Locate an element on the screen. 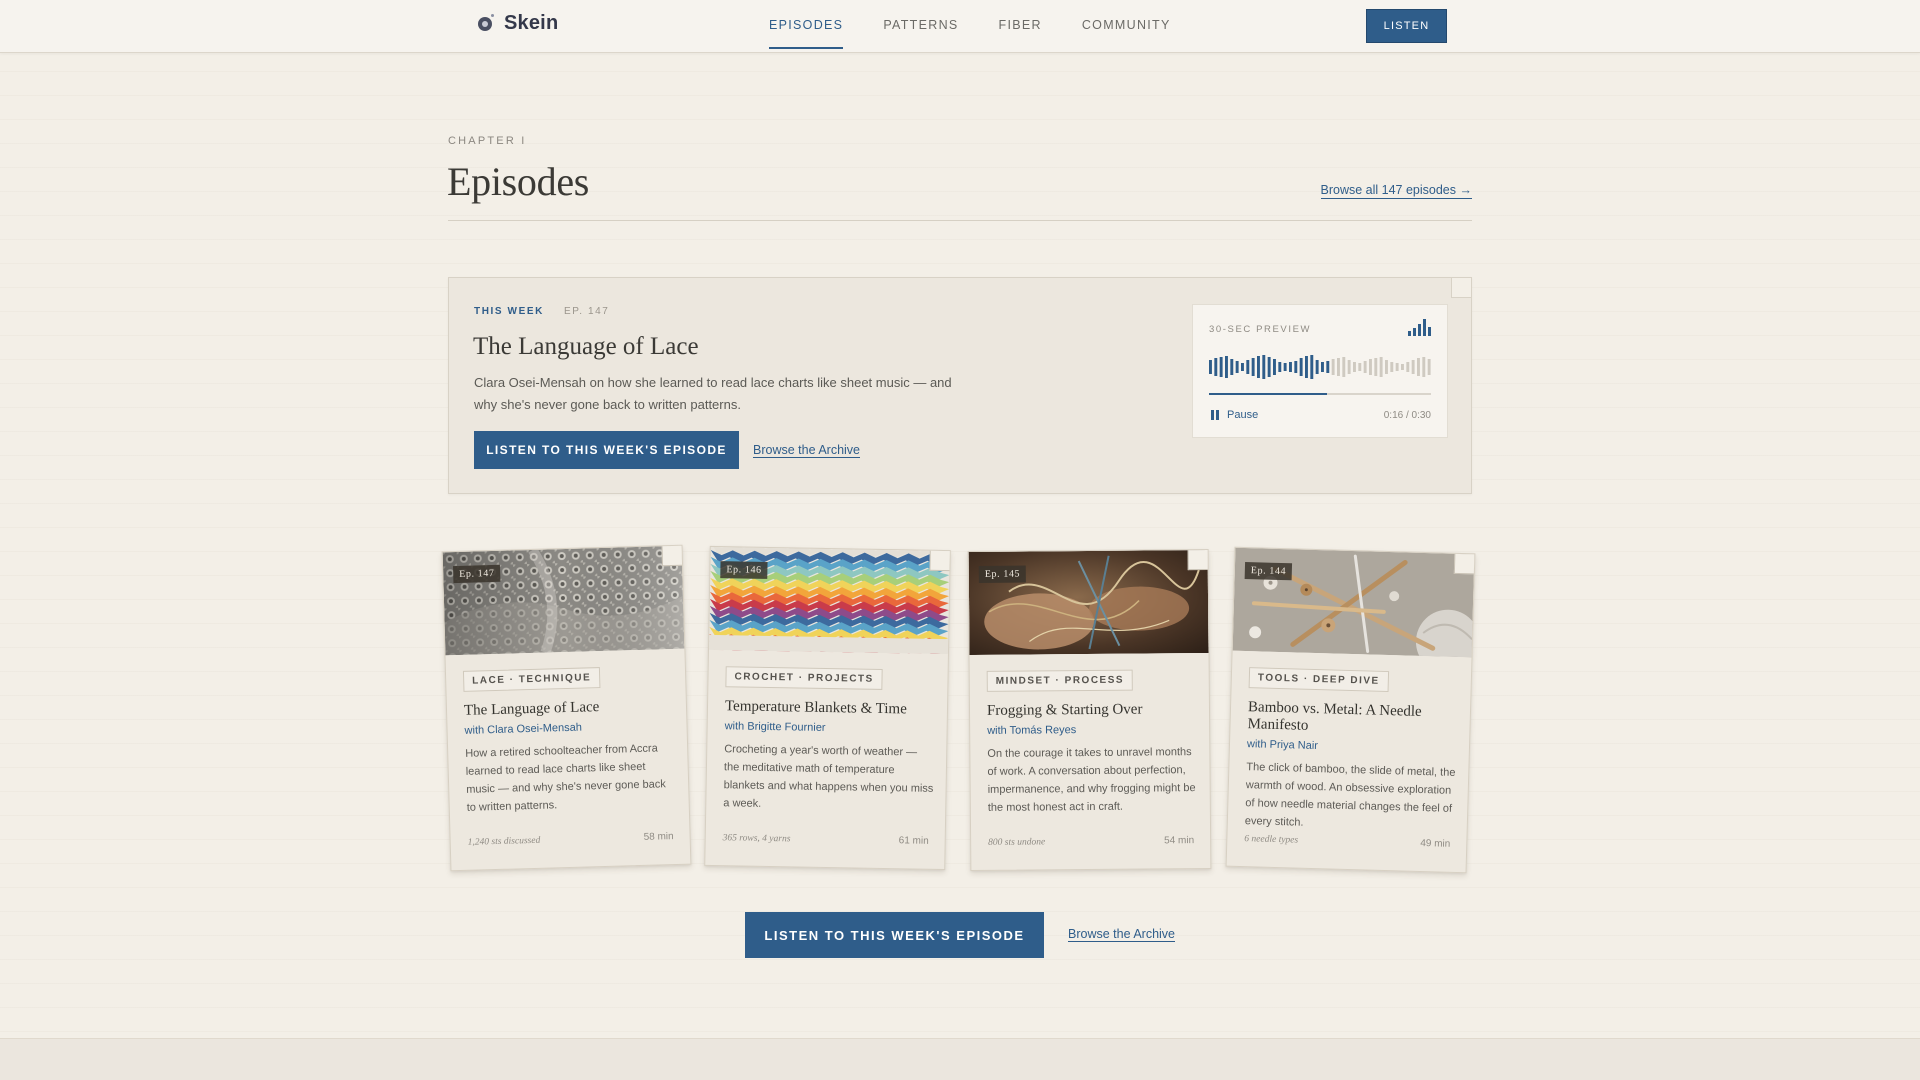 This screenshot has width=1920, height=1080. card-duration: 58 min is located at coordinates (658, 837).